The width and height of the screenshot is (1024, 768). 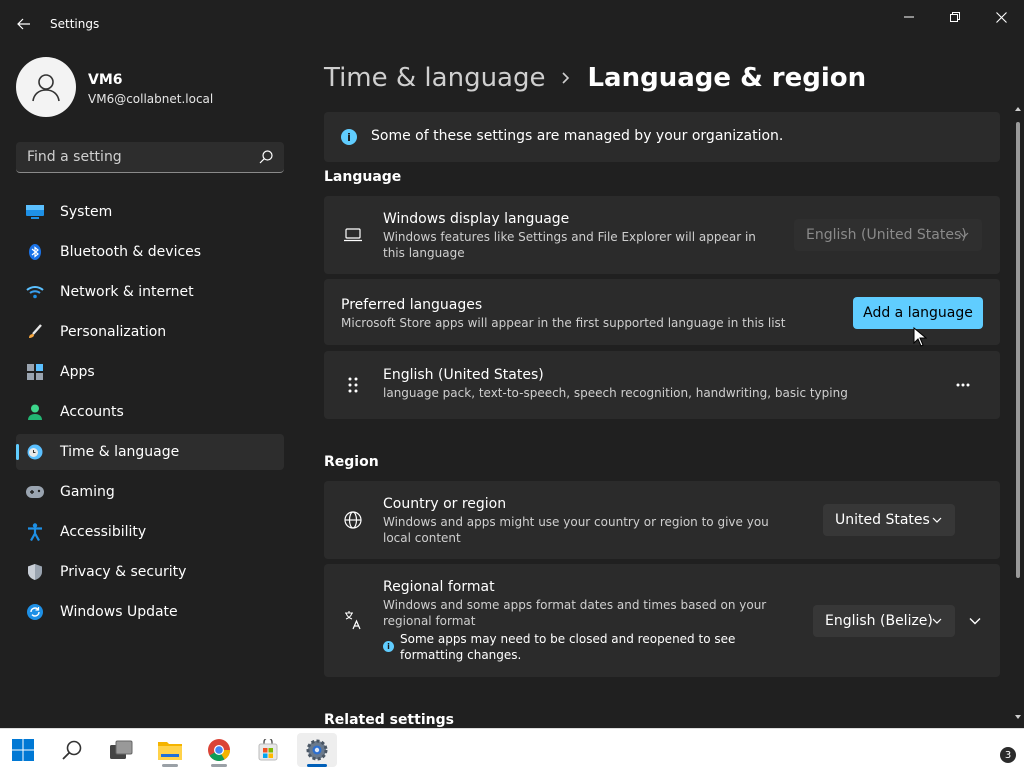 I want to click on windows-start-icon, so click(x=23, y=750).